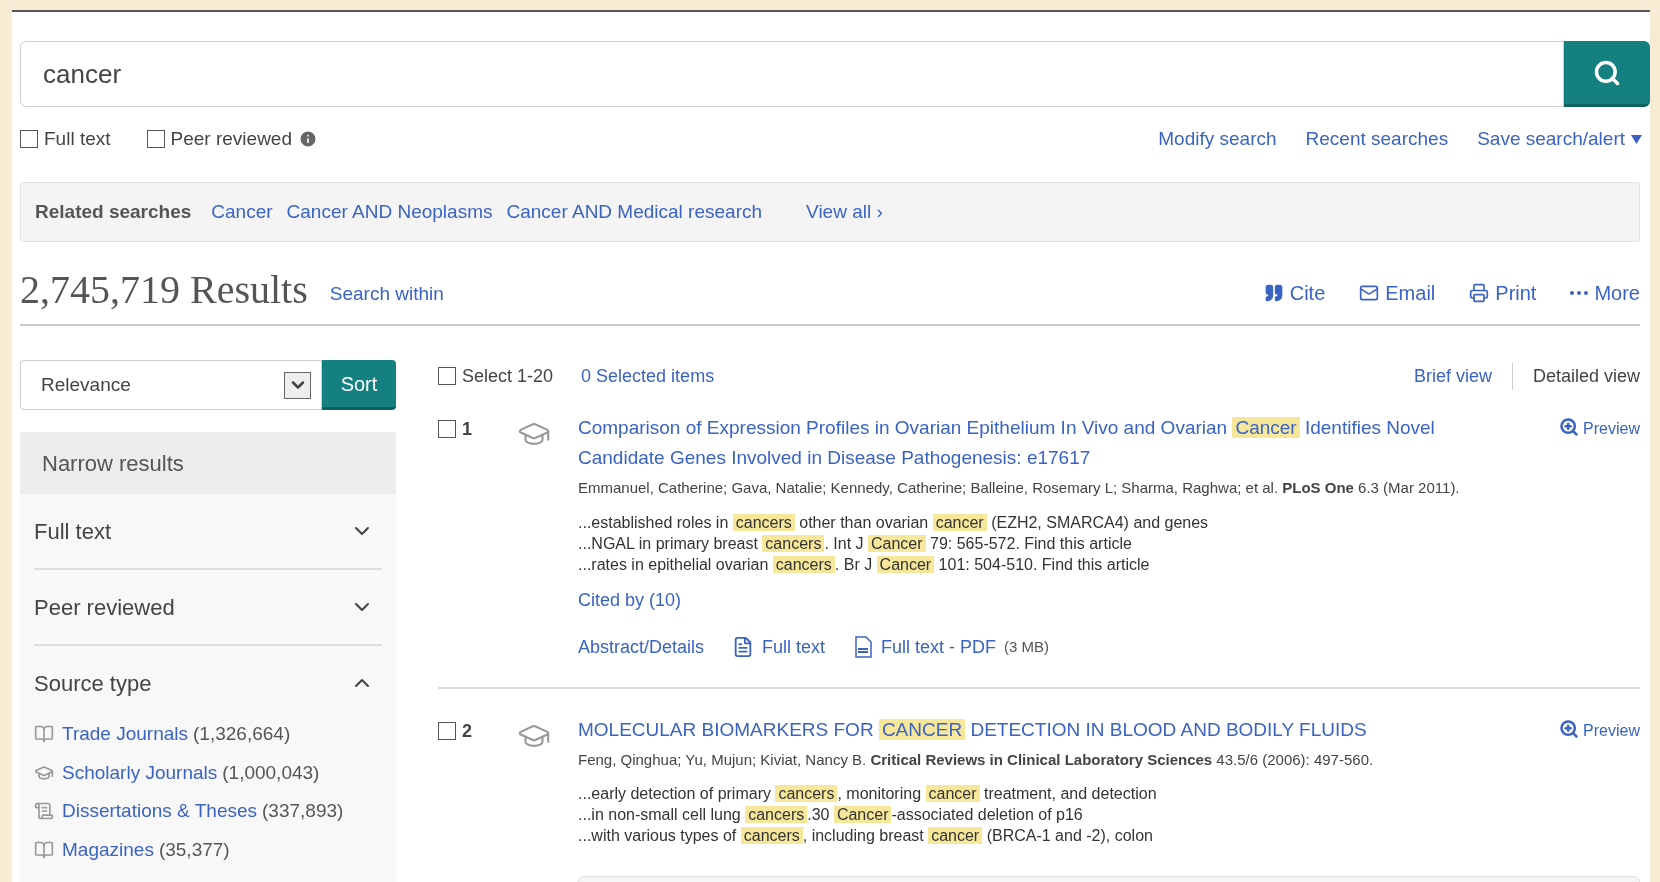 Image resolution: width=1660 pixels, height=882 pixels. I want to click on toolbar-link: More, so click(1605, 293).